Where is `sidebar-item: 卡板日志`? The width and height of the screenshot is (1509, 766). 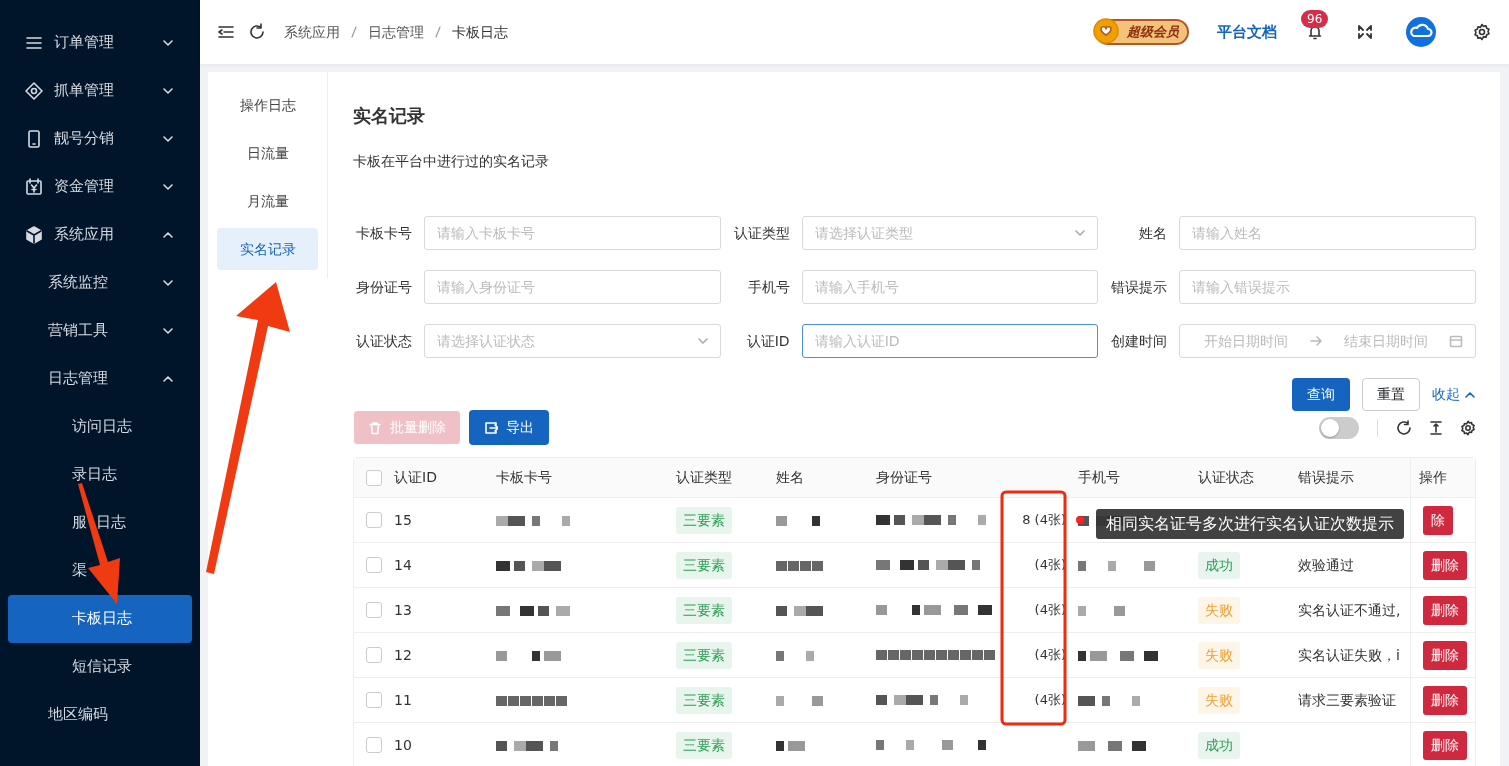 sidebar-item: 卡板日志 is located at coordinates (100, 619).